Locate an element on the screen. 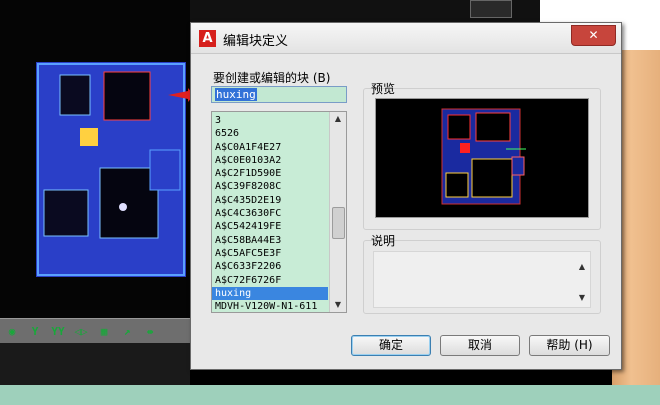  ok-button: 确定 is located at coordinates (391, 345).